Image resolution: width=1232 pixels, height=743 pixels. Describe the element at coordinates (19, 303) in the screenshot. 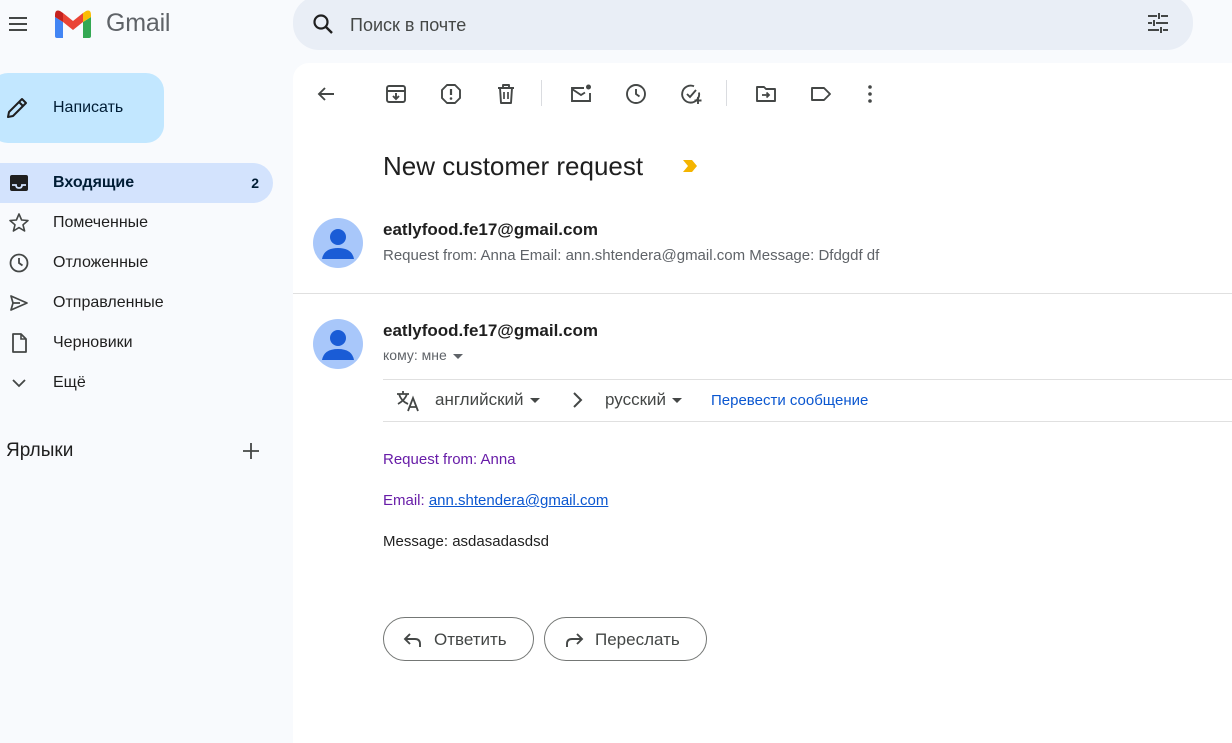

I see `send-icon` at that location.